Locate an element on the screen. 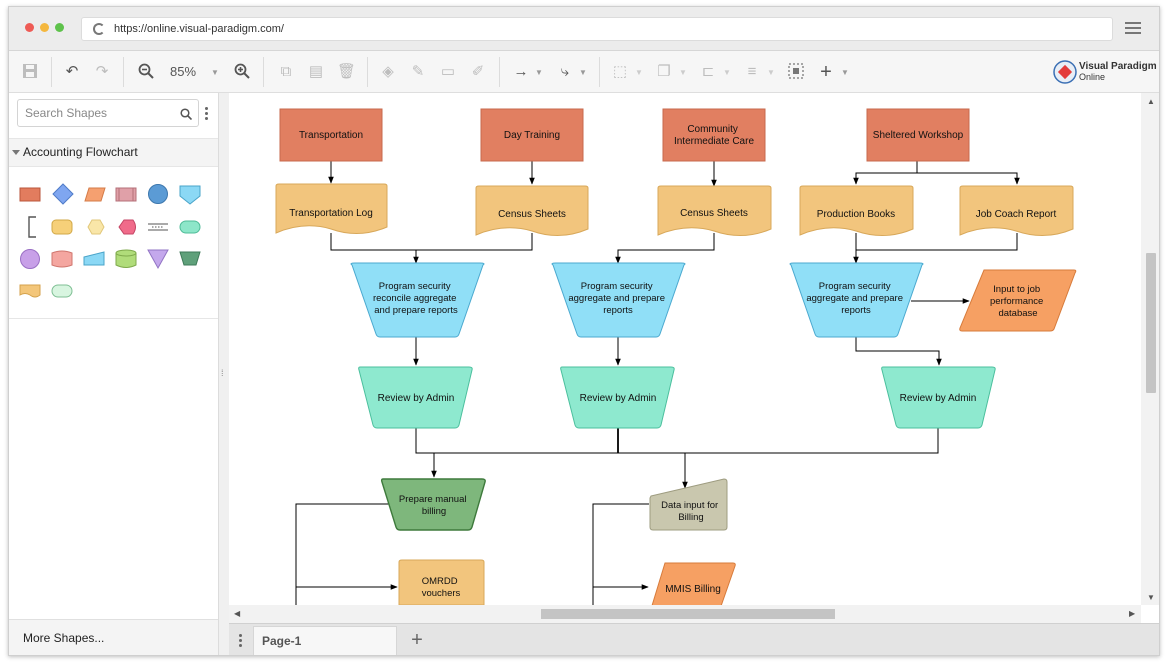 The width and height of the screenshot is (1170, 665). manual-operation-icon is located at coordinates (190, 258).